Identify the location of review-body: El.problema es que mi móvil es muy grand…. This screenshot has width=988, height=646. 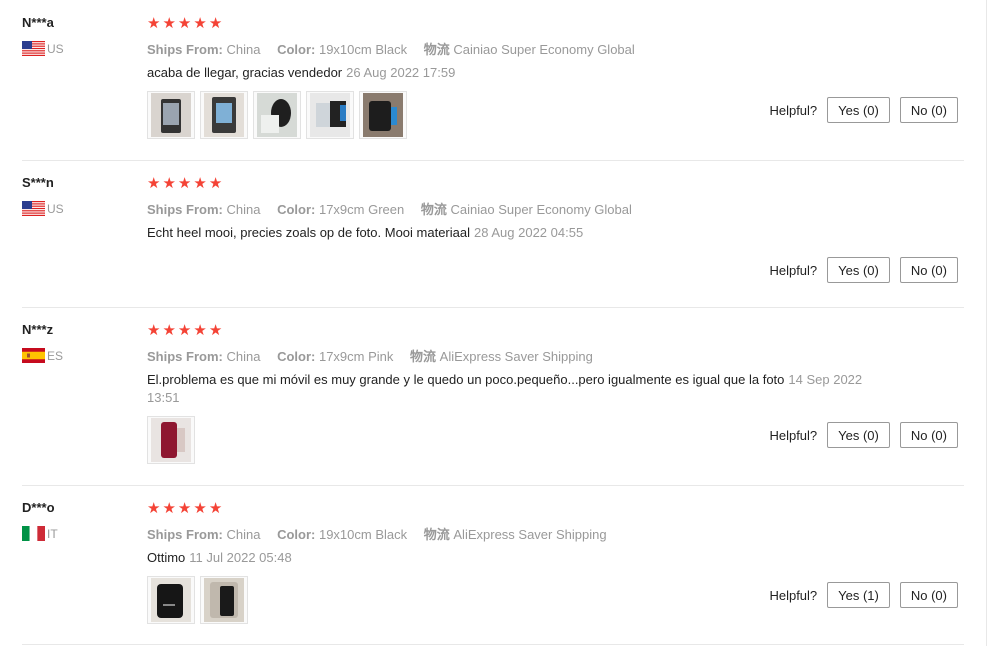
(466, 379).